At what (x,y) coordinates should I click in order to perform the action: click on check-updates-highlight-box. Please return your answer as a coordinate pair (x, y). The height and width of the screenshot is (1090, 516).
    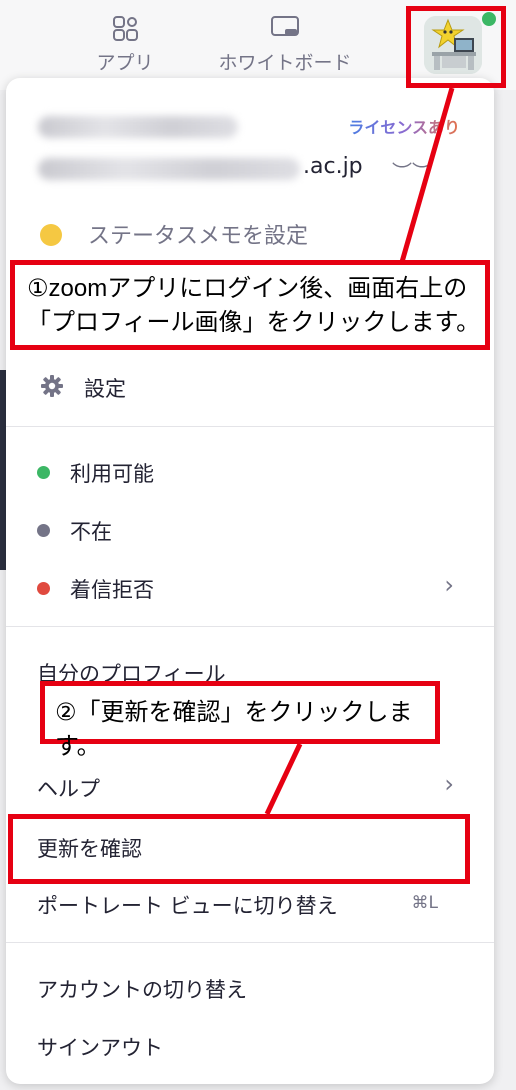
    Looking at the image, I should click on (239, 849).